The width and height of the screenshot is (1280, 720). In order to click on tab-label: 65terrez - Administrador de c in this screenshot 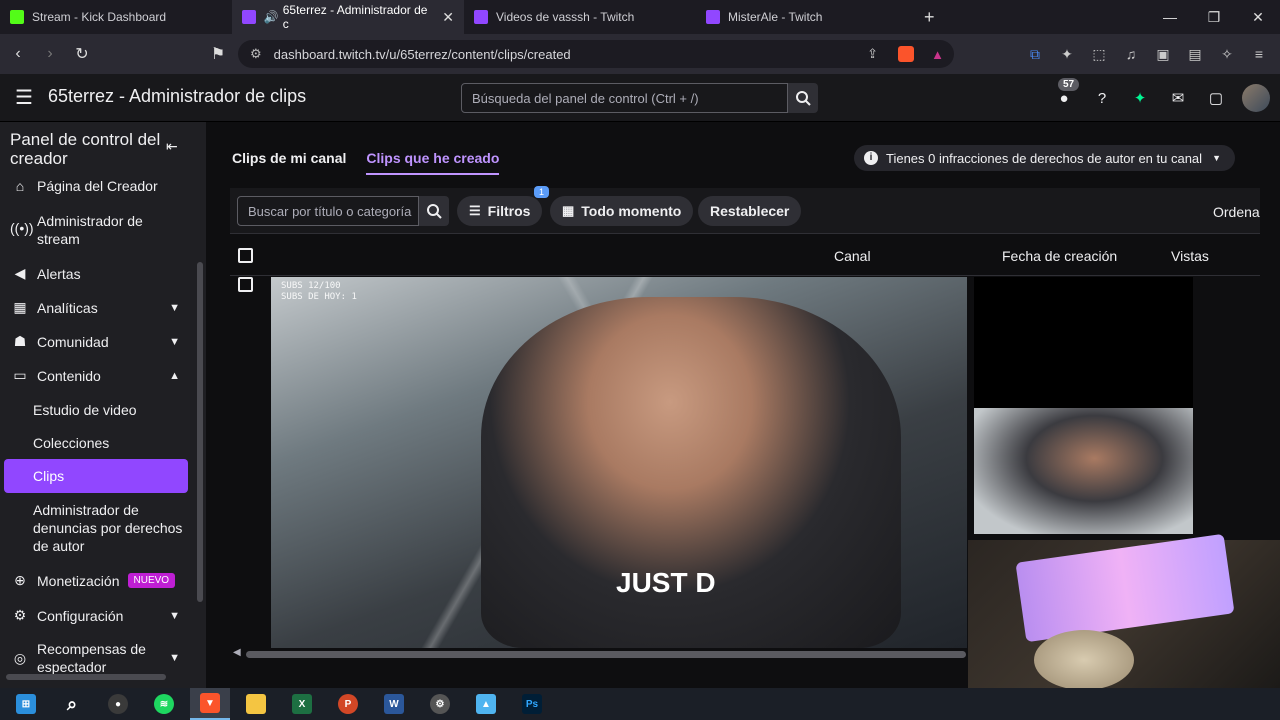, I will do `click(355, 17)`.